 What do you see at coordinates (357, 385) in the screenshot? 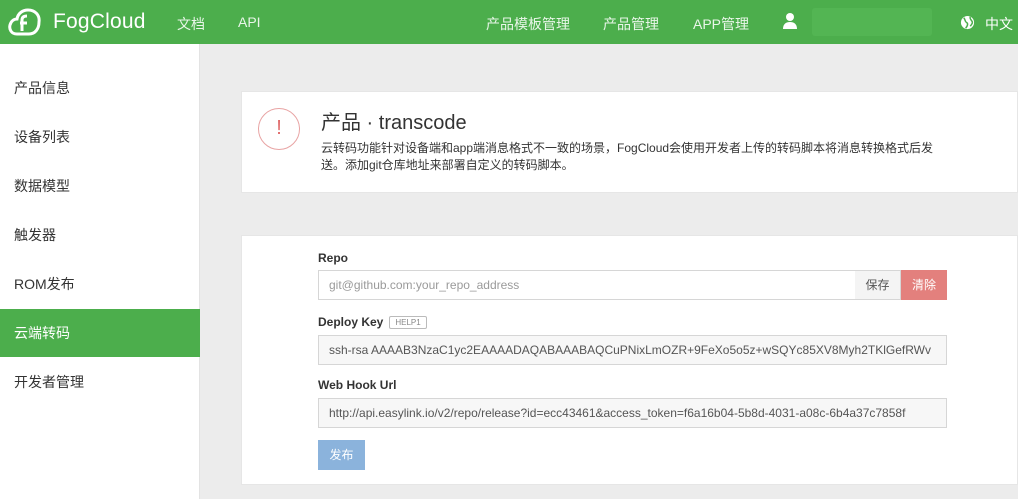
I see `webhook-label: Web Hook Url` at bounding box center [357, 385].